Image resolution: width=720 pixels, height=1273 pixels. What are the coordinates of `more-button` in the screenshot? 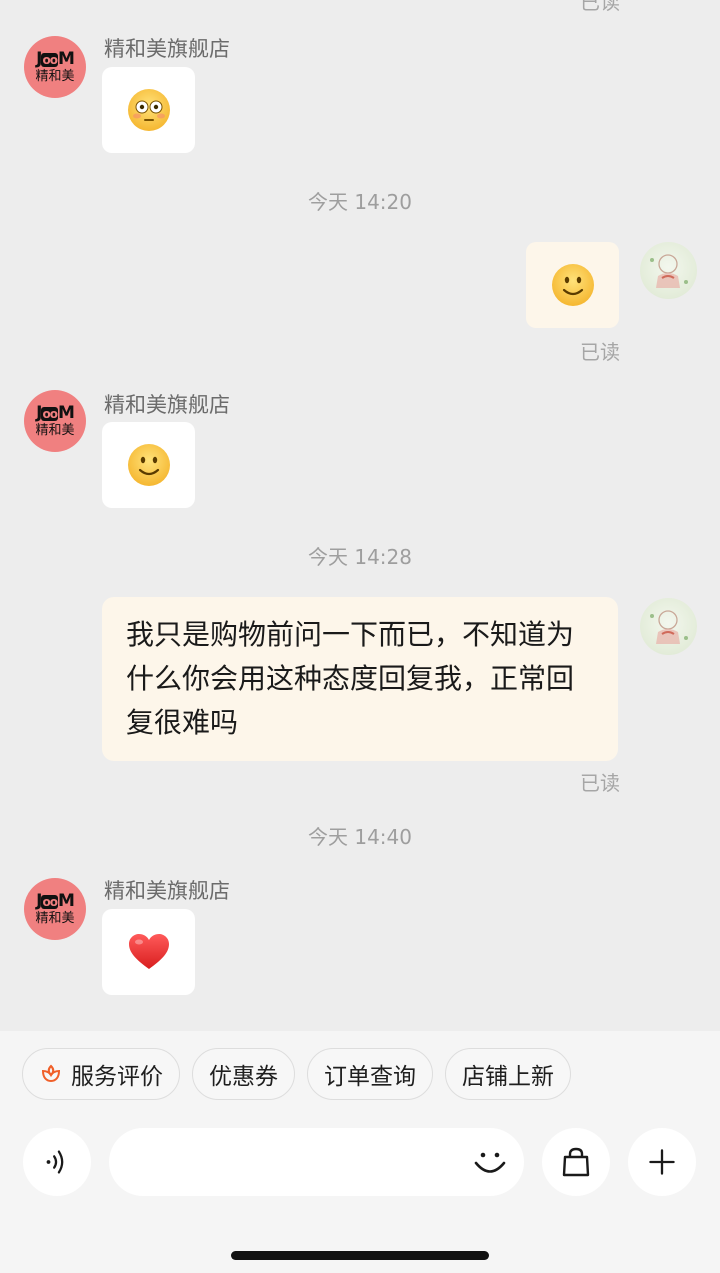 It's located at (662, 1162).